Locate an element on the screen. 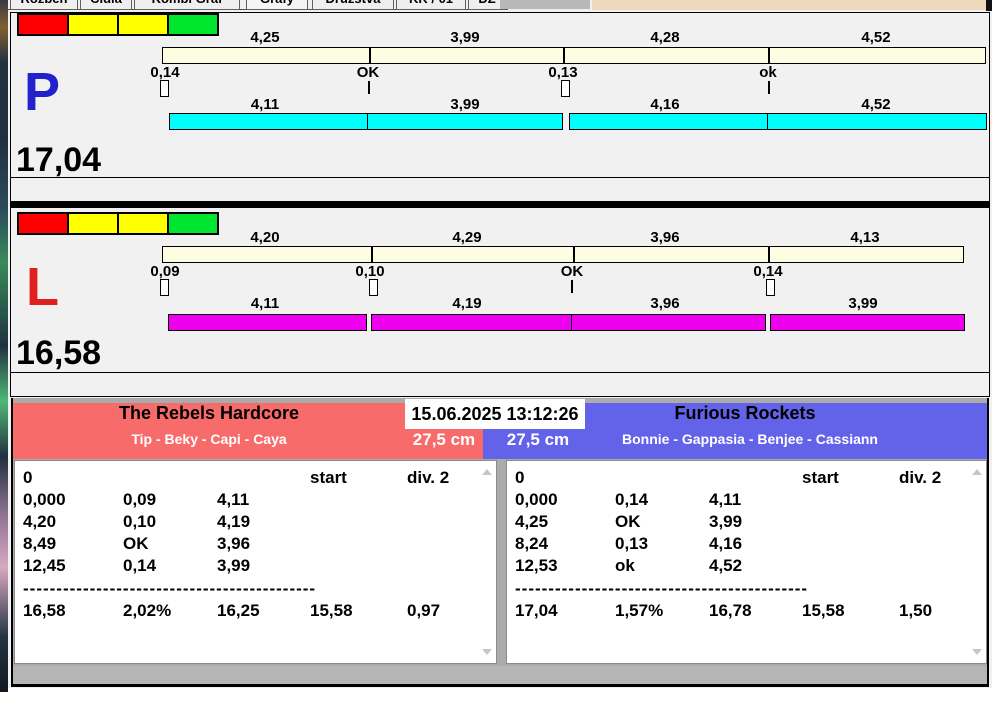 The width and height of the screenshot is (995, 716). desktop-edge is located at coordinates (4, 346).